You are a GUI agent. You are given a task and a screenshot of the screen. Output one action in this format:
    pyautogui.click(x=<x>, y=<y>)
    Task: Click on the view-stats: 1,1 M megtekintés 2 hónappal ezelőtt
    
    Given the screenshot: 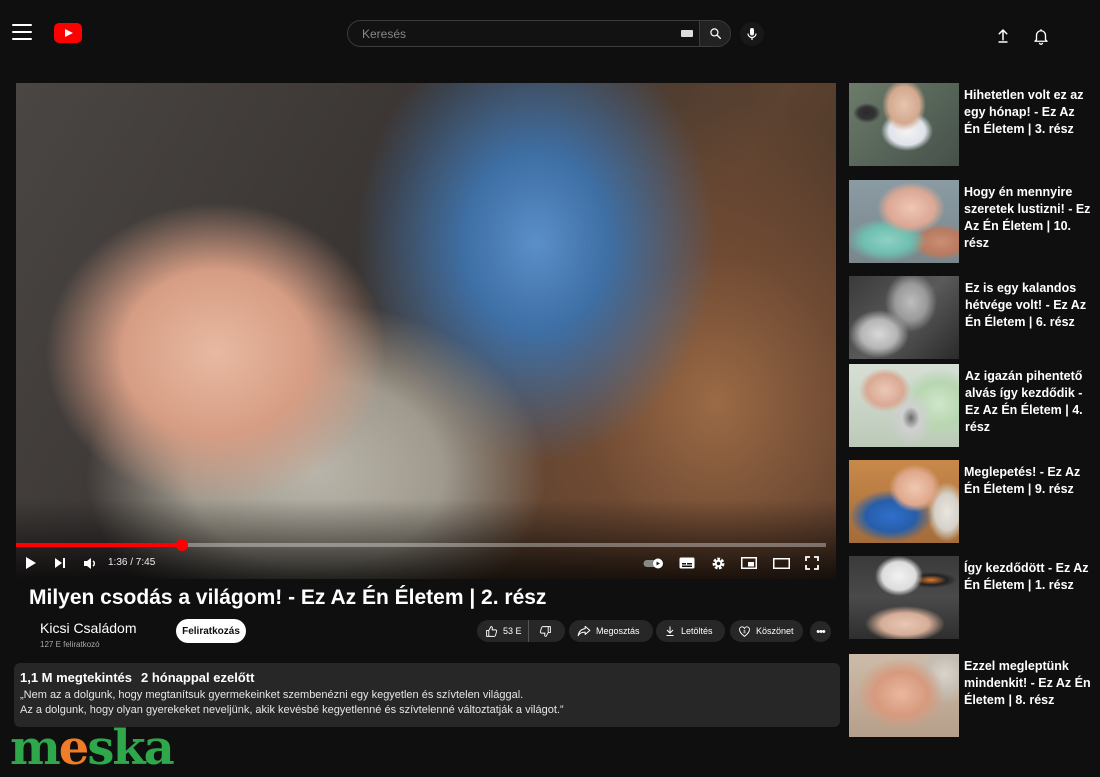 What is the action you would take?
    pyautogui.click(x=427, y=677)
    